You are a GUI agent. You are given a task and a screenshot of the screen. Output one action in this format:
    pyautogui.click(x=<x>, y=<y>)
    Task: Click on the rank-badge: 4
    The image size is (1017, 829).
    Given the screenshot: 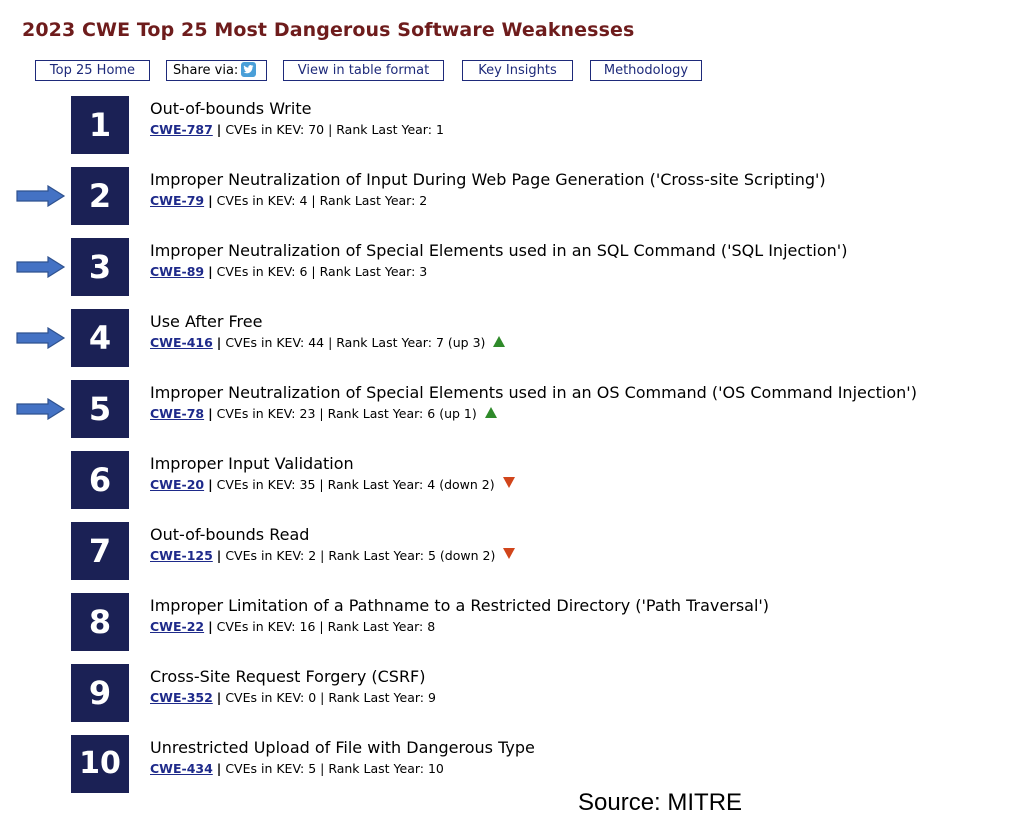 What is the action you would take?
    pyautogui.click(x=100, y=338)
    